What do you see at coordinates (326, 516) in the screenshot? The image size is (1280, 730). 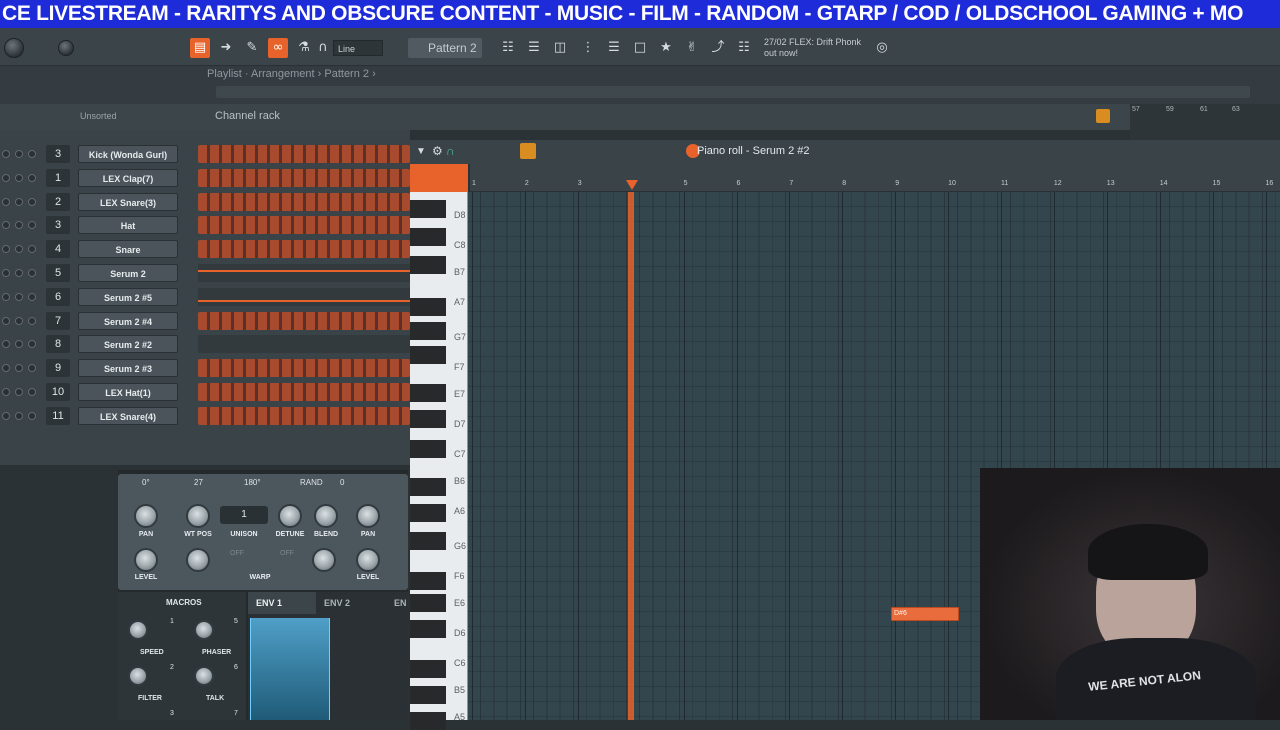 I see `blend-knob` at bounding box center [326, 516].